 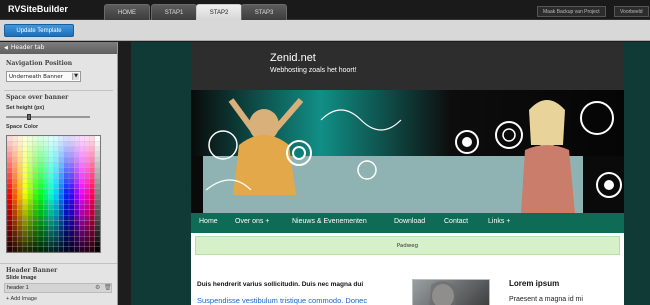 What do you see at coordinates (219, 12) in the screenshot?
I see `tab-stap2: STAP2` at bounding box center [219, 12].